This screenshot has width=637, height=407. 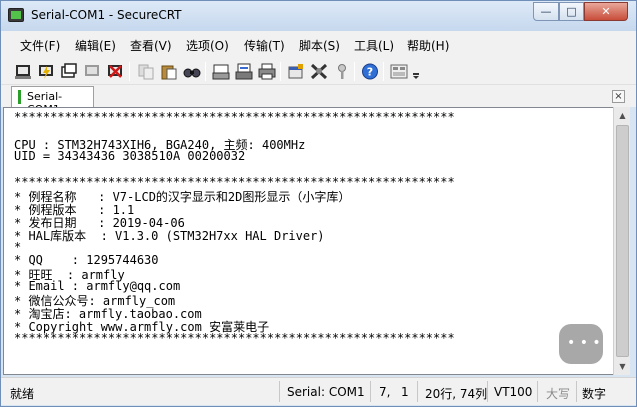 I want to click on tab-serial-com1: Serial-COM1, so click(x=52, y=101).